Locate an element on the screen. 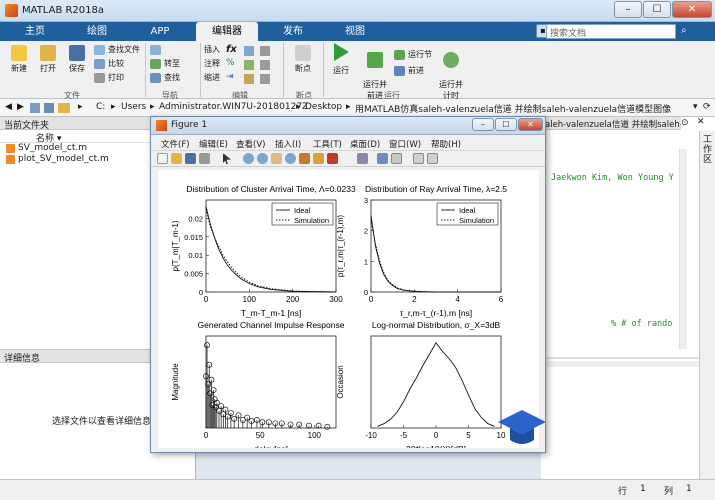 The height and width of the screenshot is (500, 715). close-icon: ✕ is located at coordinates (701, 122).